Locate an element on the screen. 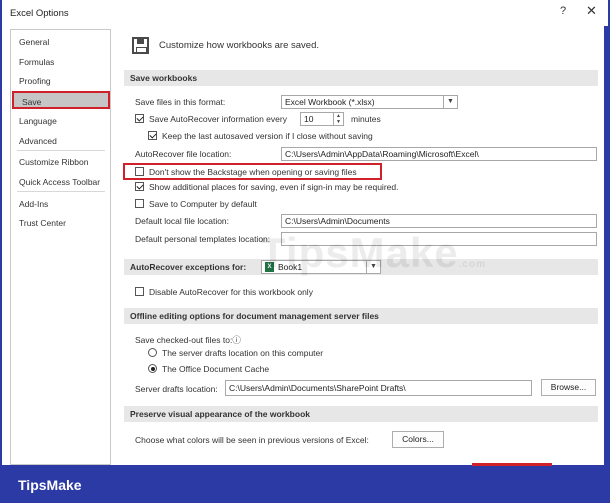  minutes-value: 10 is located at coordinates (309, 119).